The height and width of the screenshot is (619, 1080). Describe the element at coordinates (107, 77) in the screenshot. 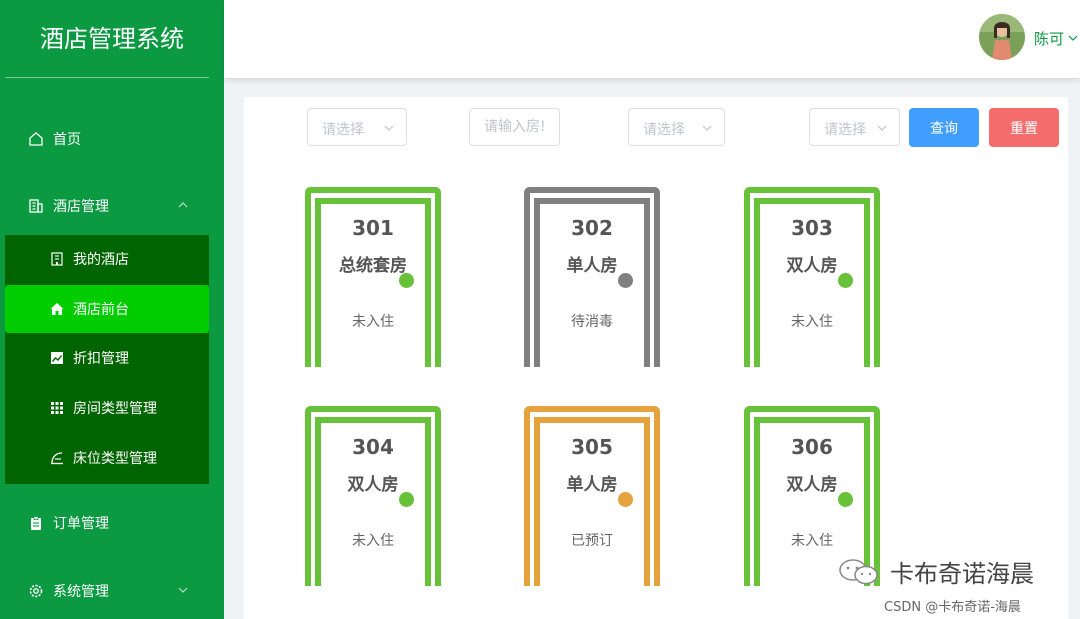

I see `sidebar-divider` at that location.